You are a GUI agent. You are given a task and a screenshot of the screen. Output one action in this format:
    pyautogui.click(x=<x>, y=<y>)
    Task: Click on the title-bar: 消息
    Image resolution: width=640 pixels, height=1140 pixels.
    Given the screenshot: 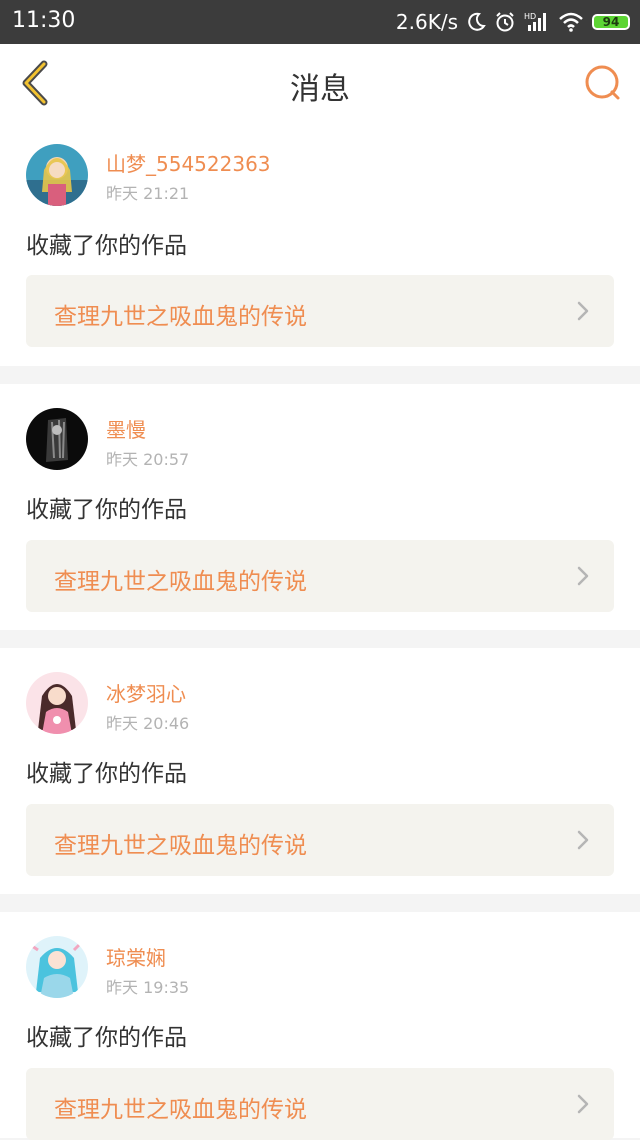 What is the action you would take?
    pyautogui.click(x=320, y=83)
    